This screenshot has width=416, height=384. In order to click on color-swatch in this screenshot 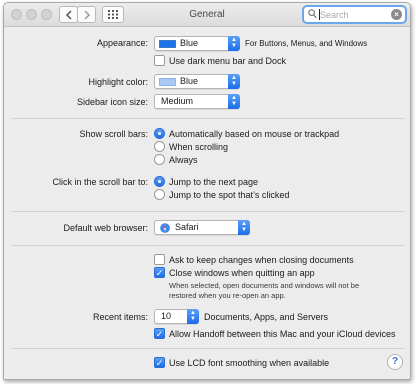, I will do `click(167, 44)`.